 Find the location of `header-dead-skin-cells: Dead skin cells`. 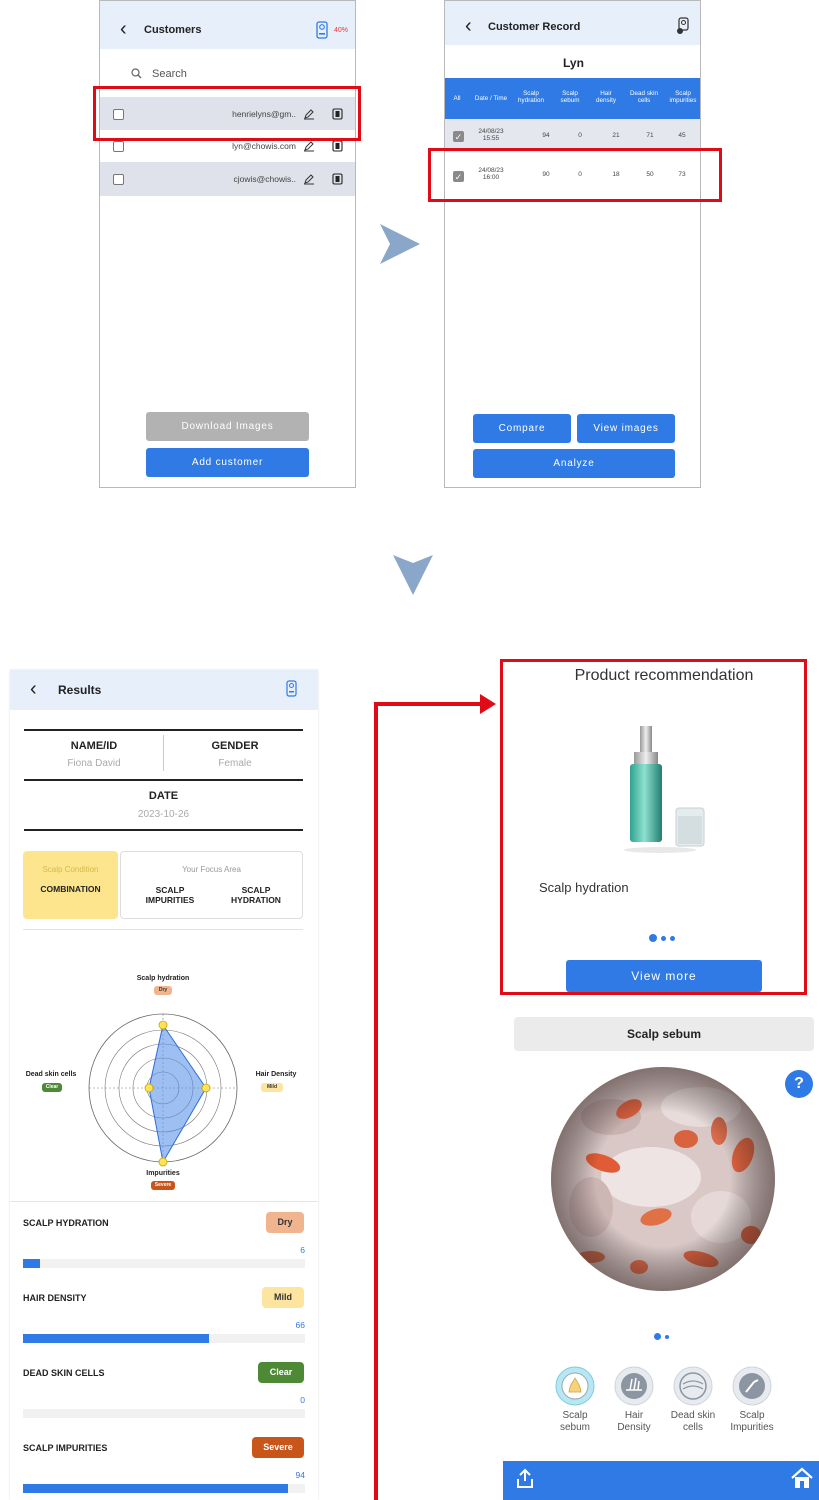

header-dead-skin-cells: Dead skin cells is located at coordinates (643, 97).